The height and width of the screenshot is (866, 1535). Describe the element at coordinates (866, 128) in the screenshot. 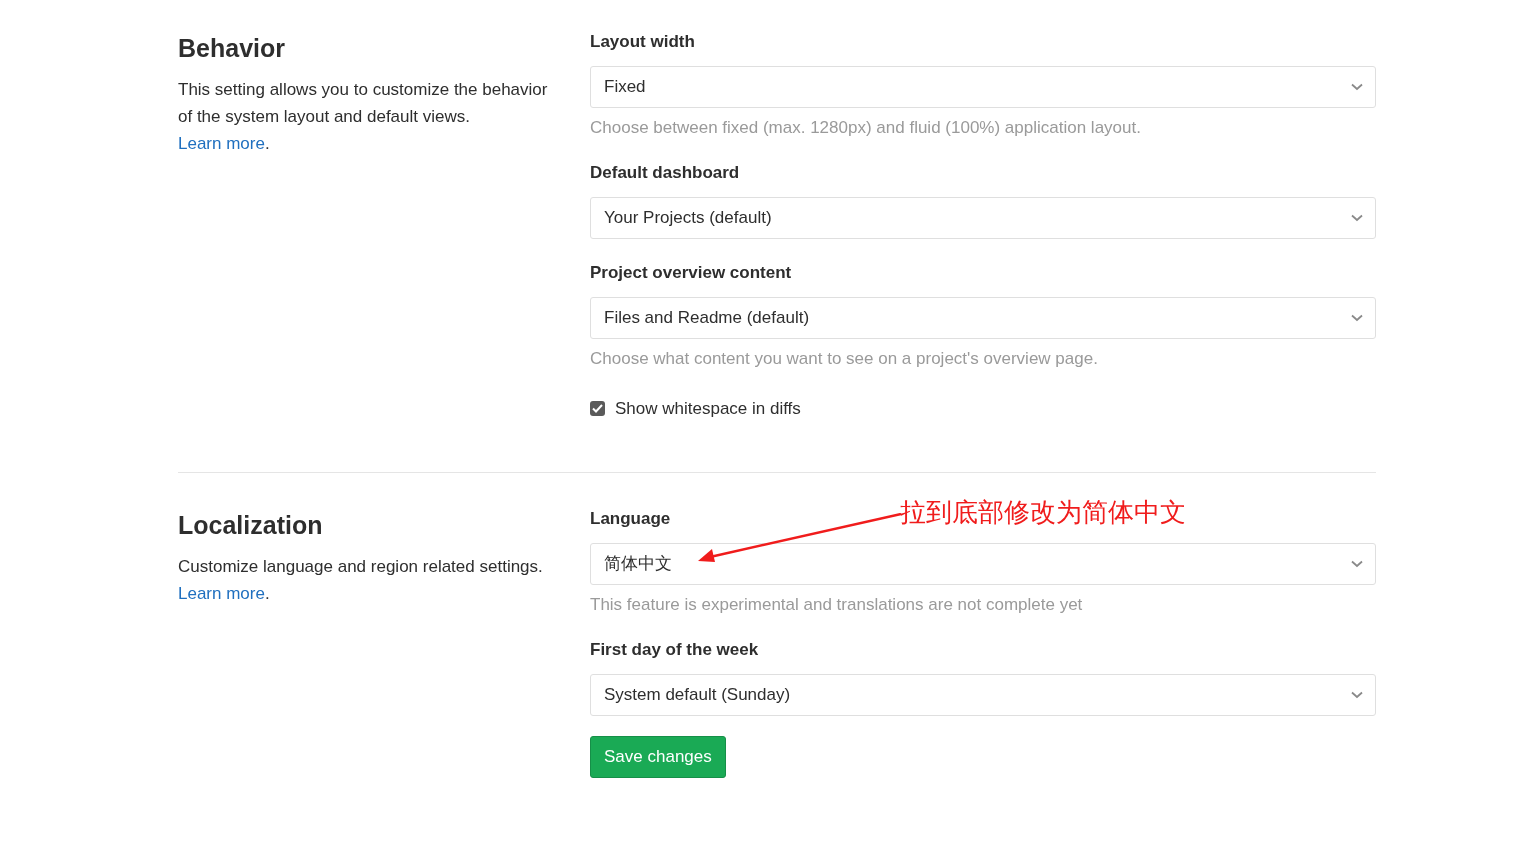

I see `help-text: Choose between fixed (max. 1280px) and fluid (100%) application layout.` at that location.